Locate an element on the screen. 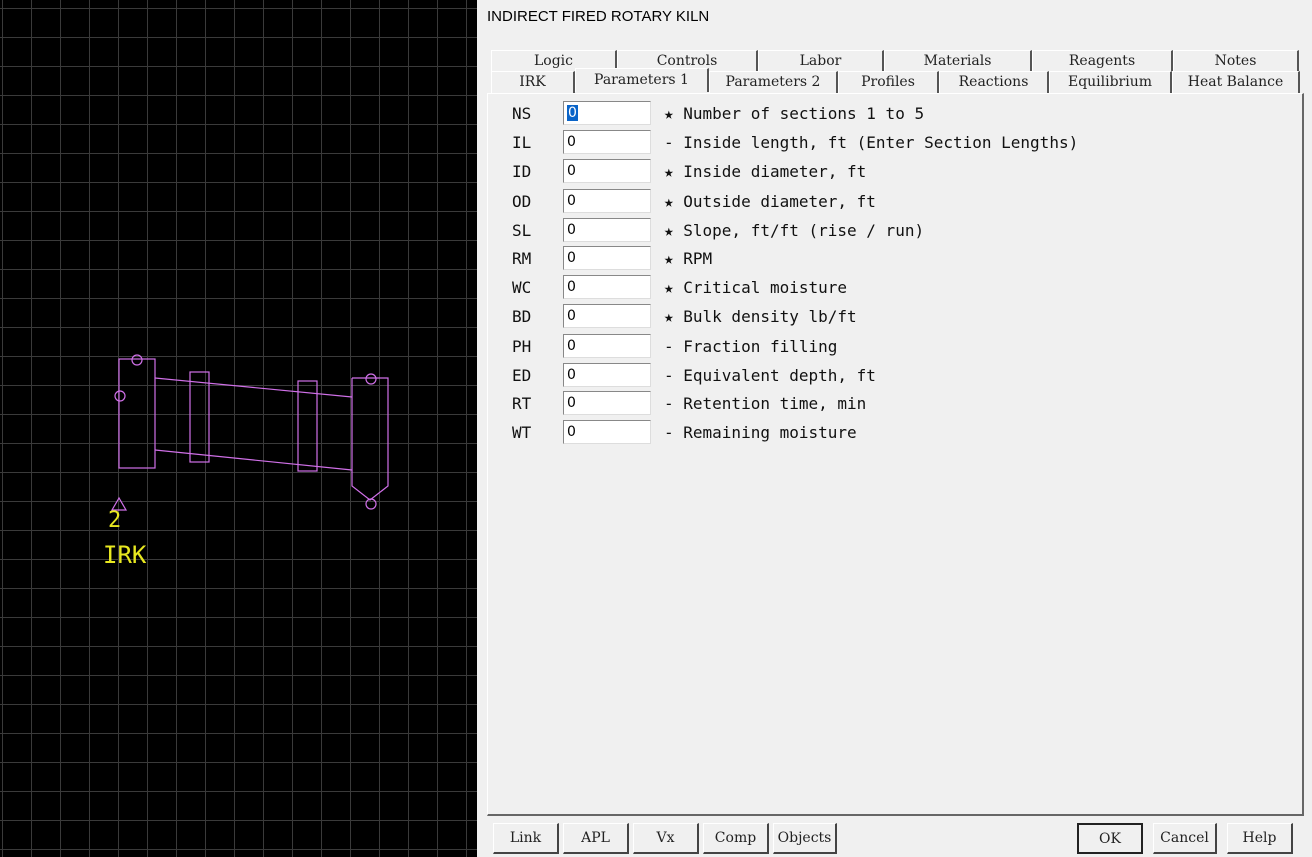 This screenshot has width=1312, height=857. kiln-shell-top is located at coordinates (253, 387).